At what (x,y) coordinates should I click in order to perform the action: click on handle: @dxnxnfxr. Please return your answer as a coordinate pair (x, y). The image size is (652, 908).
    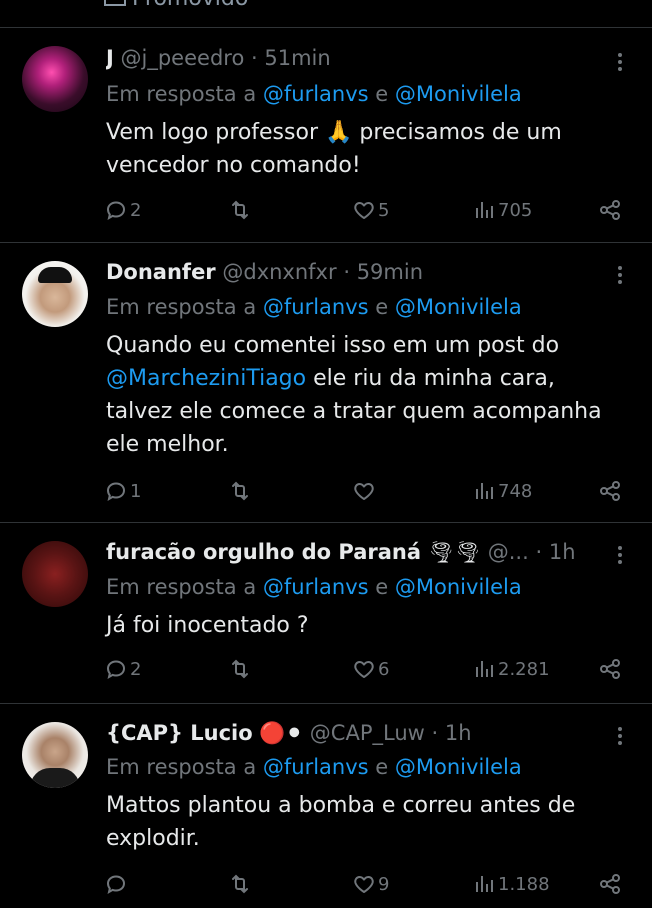
    Looking at the image, I should click on (279, 272).